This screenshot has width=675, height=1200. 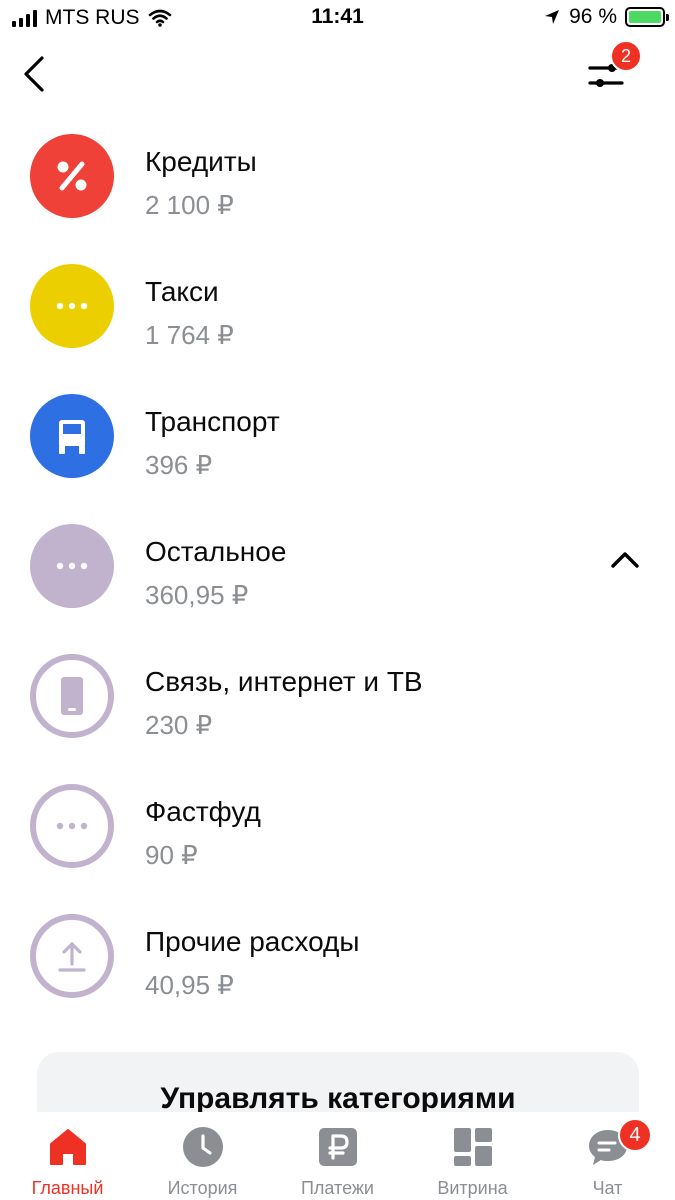 I want to click on chat-unread-badge: 4, so click(x=635, y=1135).